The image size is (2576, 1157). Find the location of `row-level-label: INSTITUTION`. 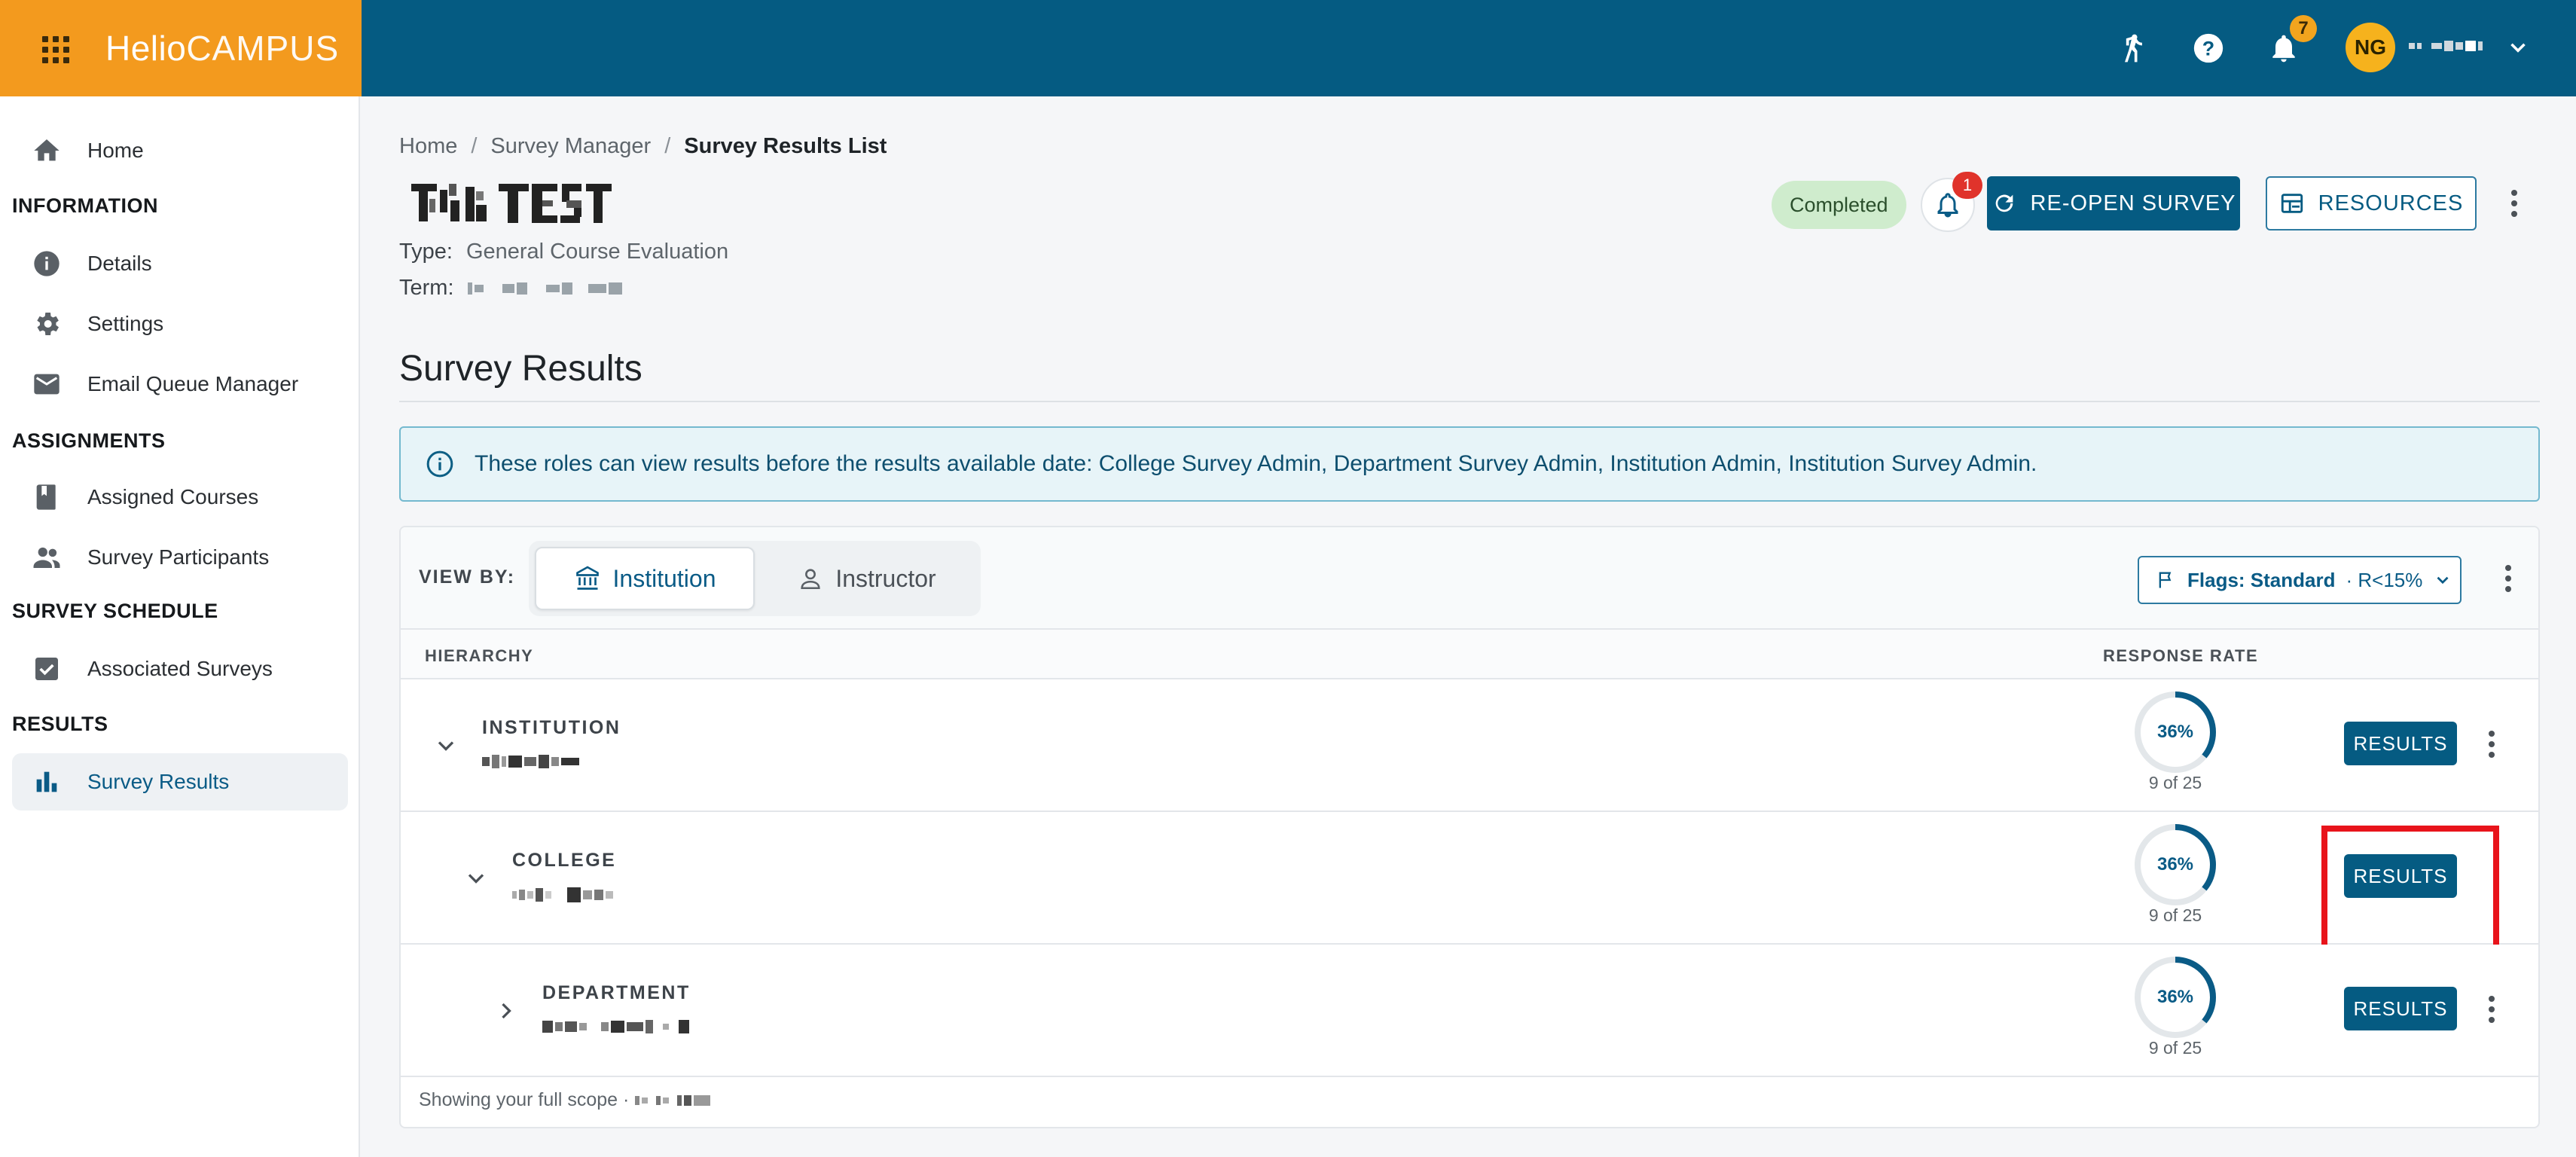

row-level-label: INSTITUTION is located at coordinates (551, 727).